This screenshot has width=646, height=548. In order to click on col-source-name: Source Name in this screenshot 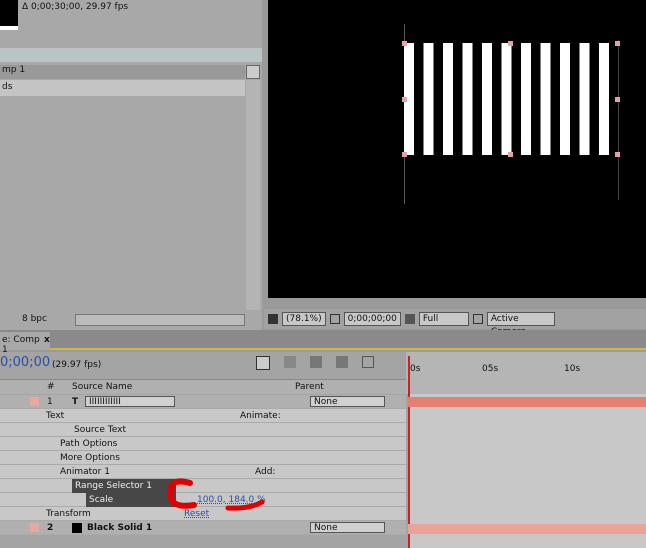, I will do `click(102, 387)`.